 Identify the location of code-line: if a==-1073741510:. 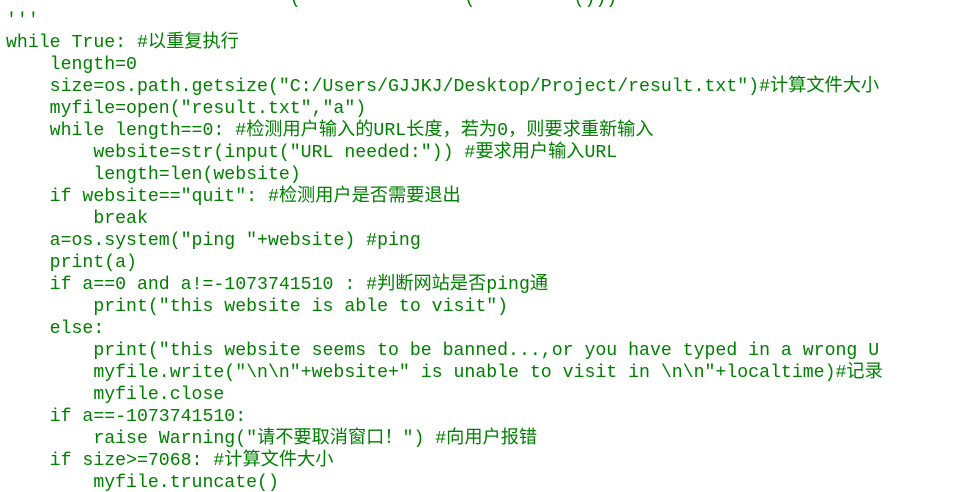
(444, 417).